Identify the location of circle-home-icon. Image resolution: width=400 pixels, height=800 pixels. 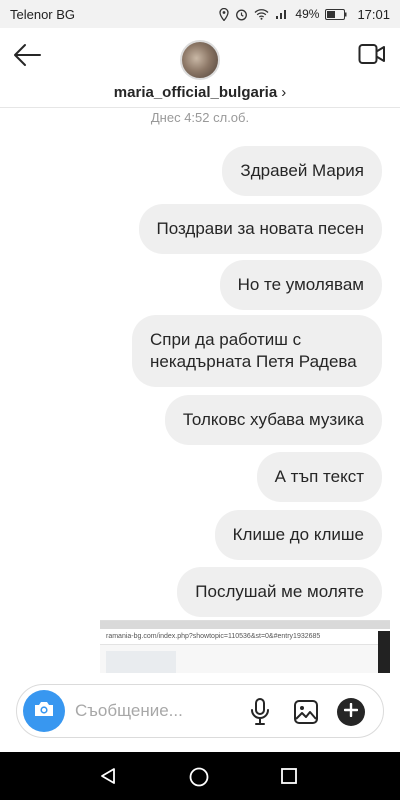
(199, 779).